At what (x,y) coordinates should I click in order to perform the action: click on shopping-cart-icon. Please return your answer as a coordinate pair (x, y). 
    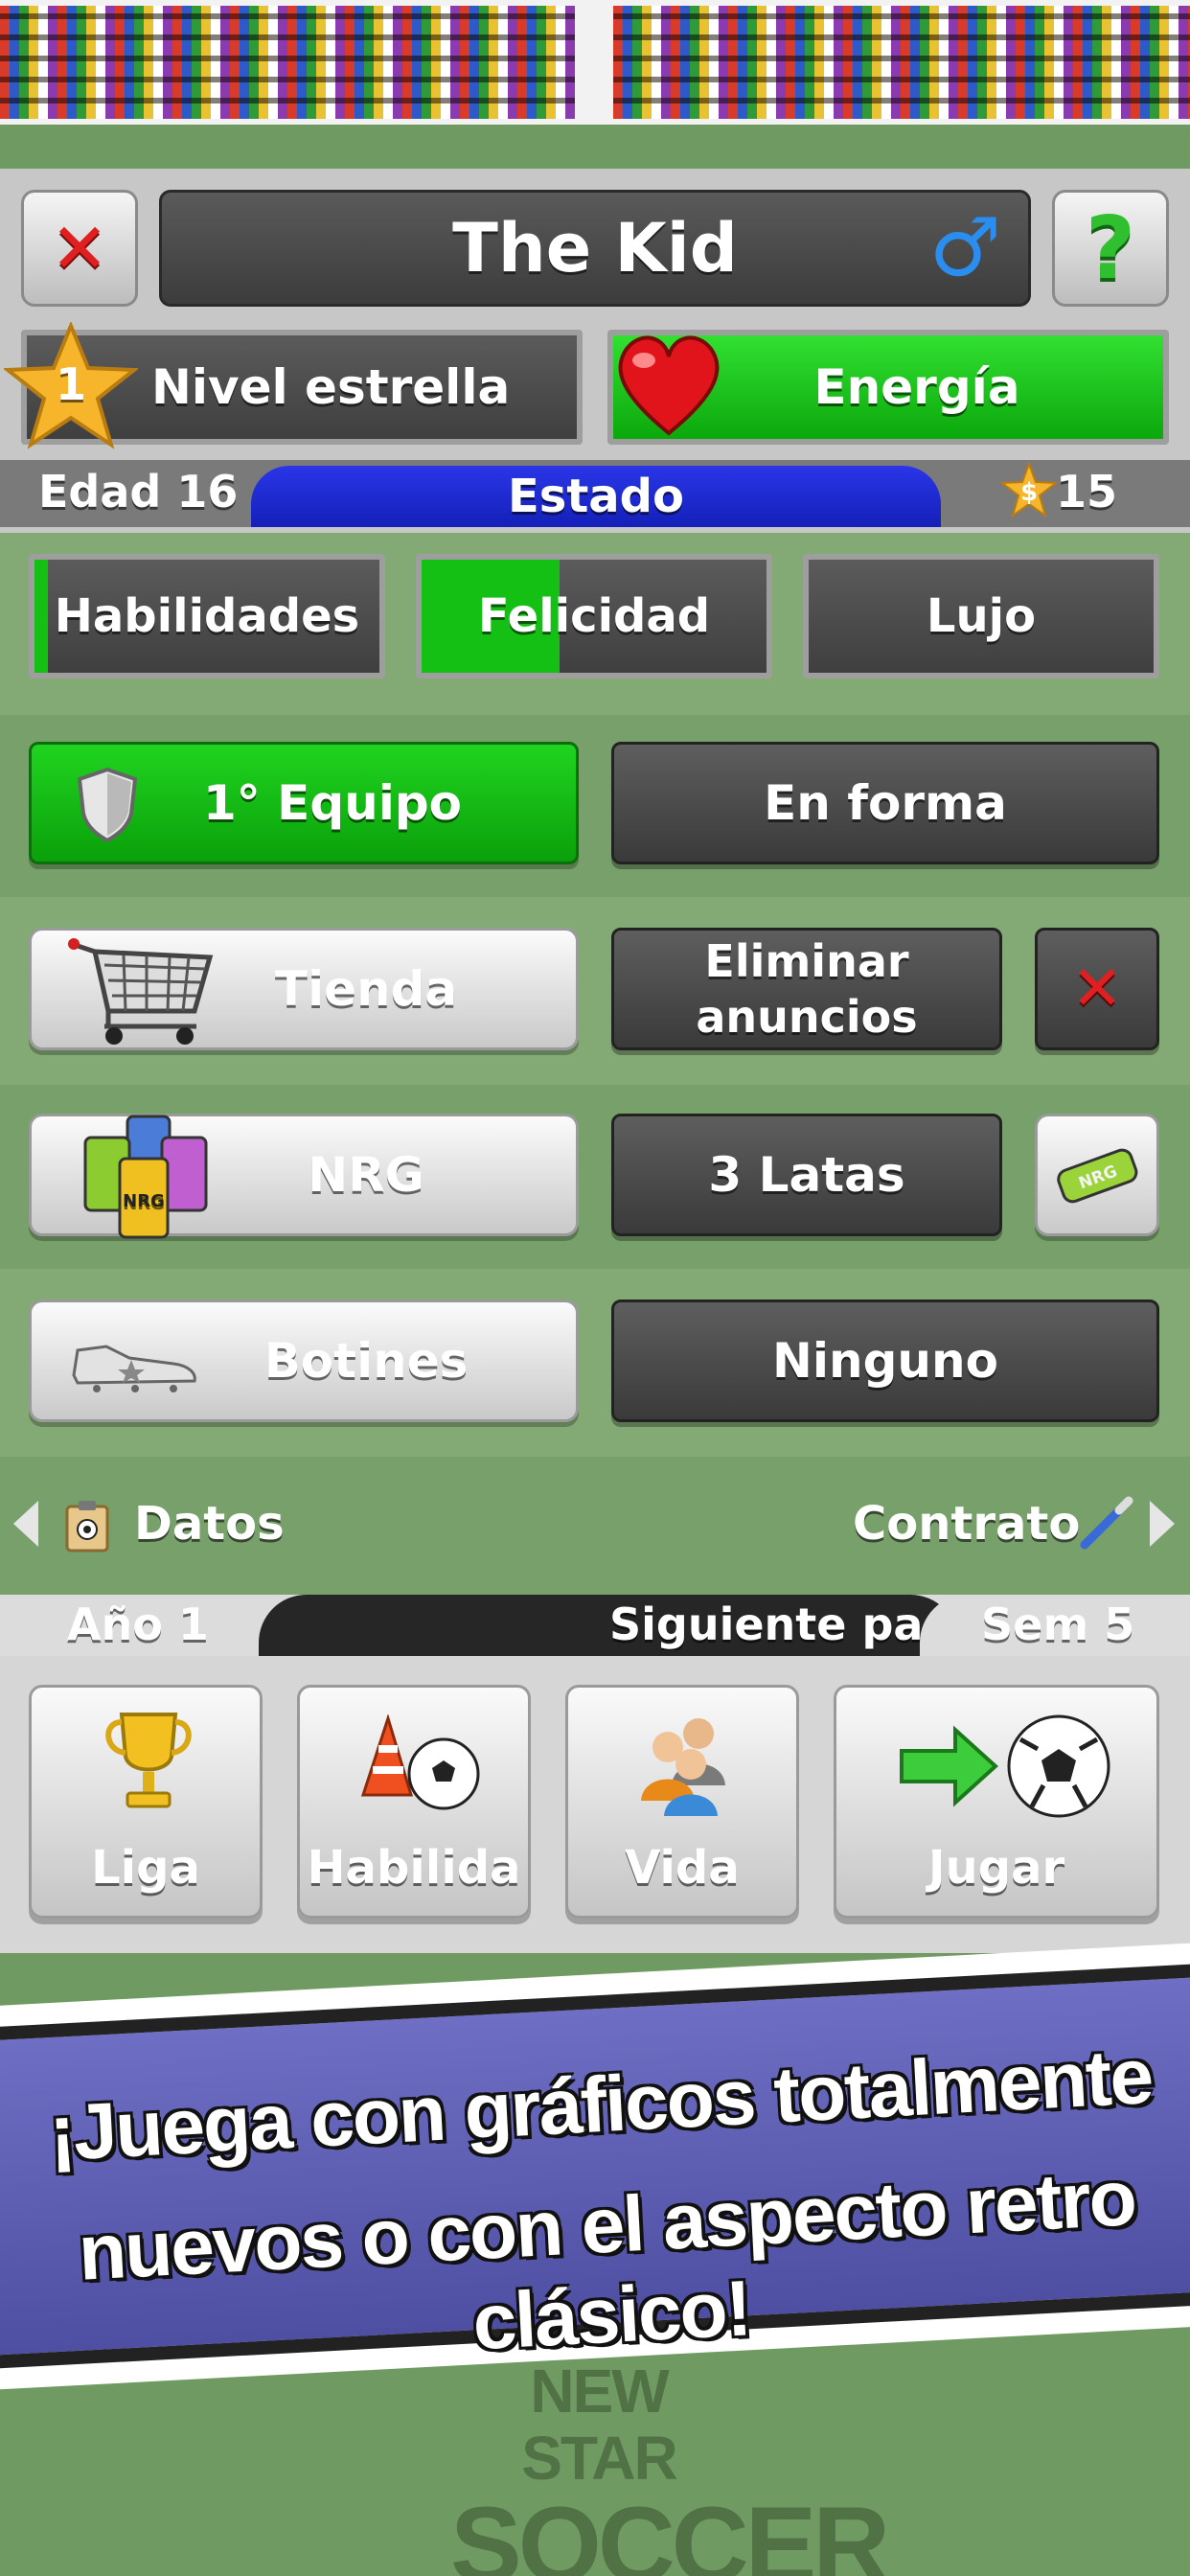
    Looking at the image, I should click on (141, 992).